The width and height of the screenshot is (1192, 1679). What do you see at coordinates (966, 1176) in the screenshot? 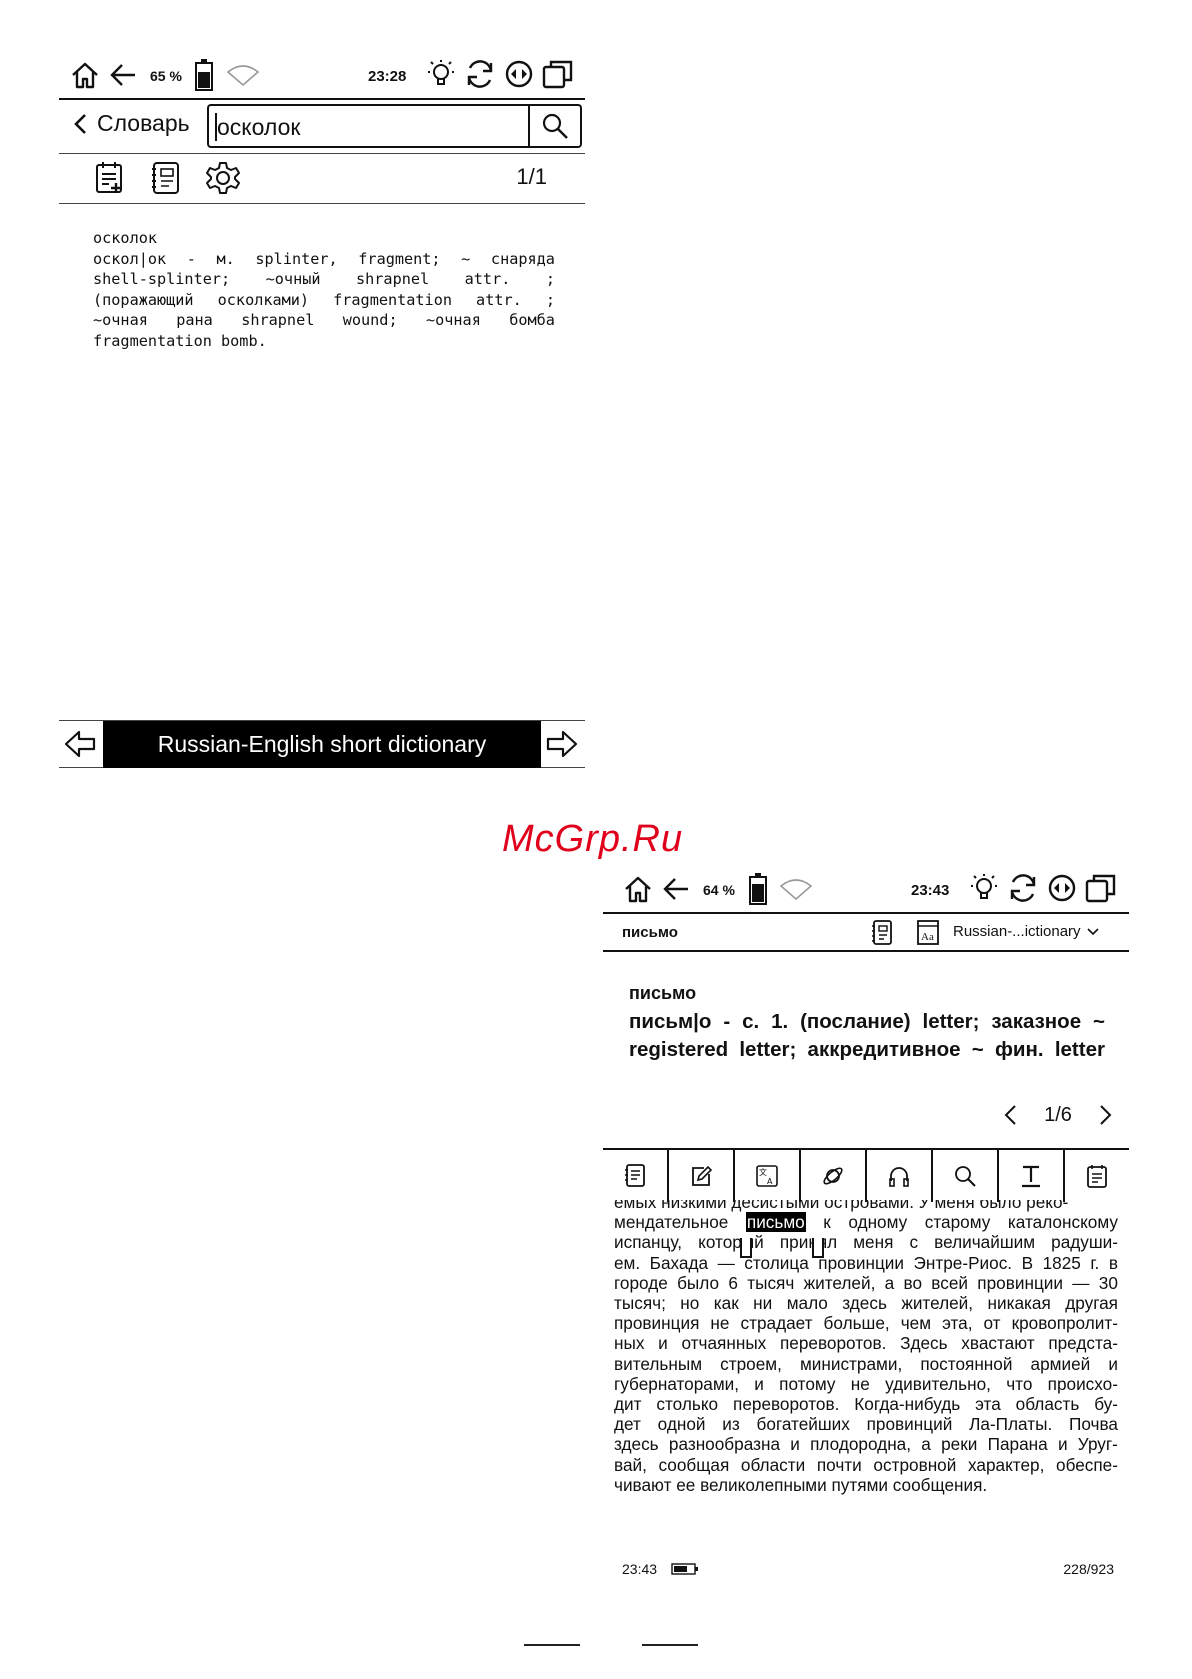
I see `search-text-button` at bounding box center [966, 1176].